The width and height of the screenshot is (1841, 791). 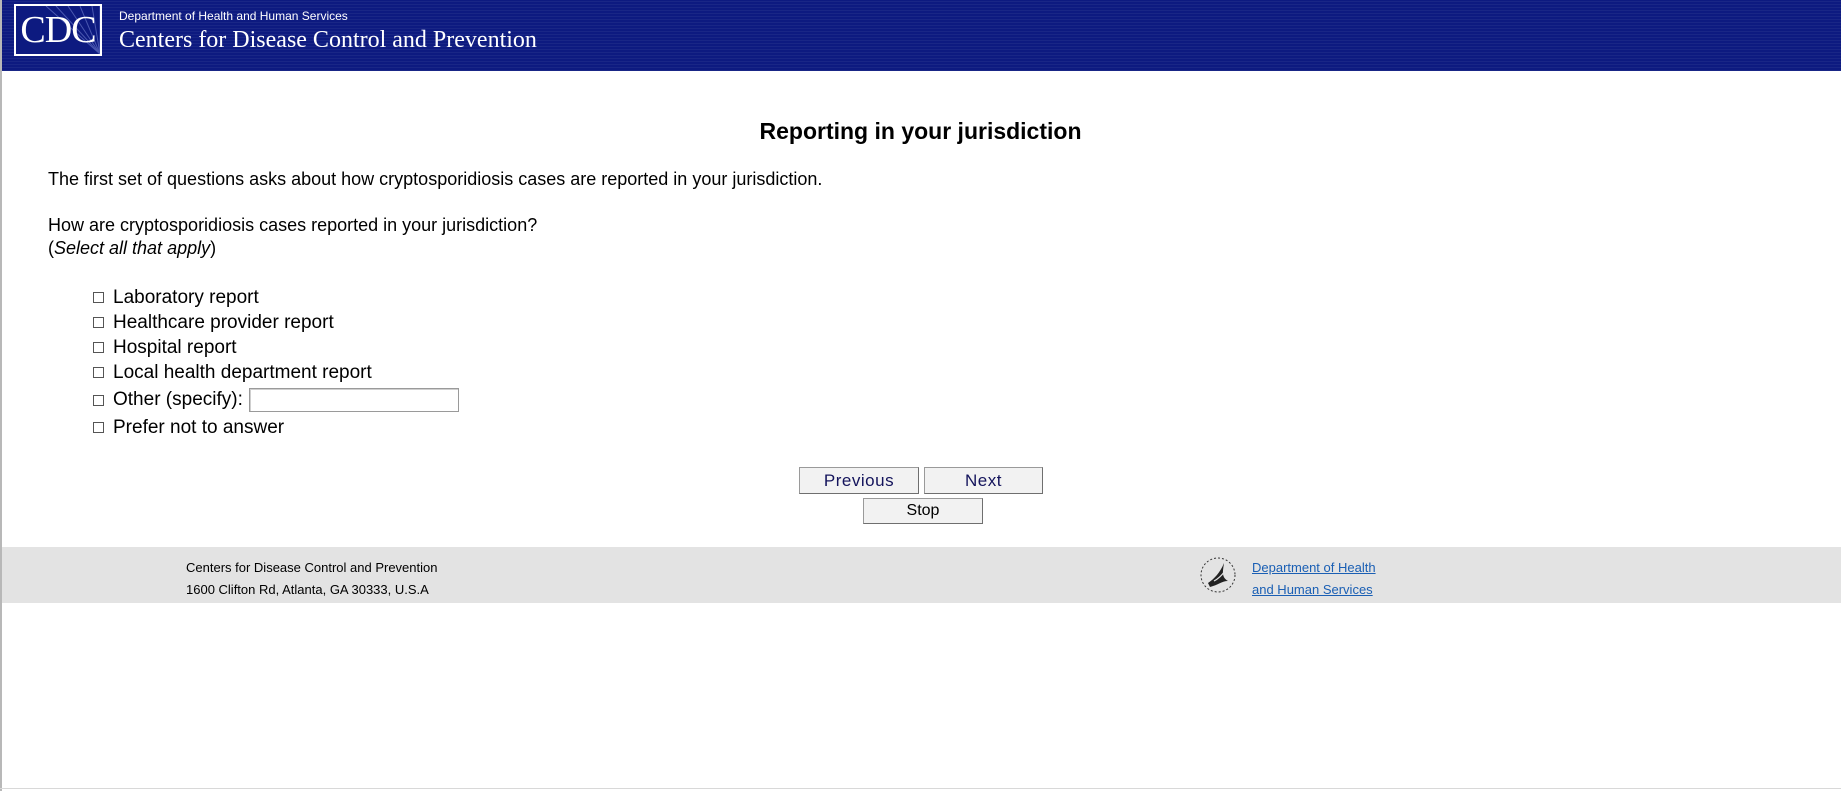 What do you see at coordinates (98, 372) in the screenshot?
I see `checkbox-local-health-department-report` at bounding box center [98, 372].